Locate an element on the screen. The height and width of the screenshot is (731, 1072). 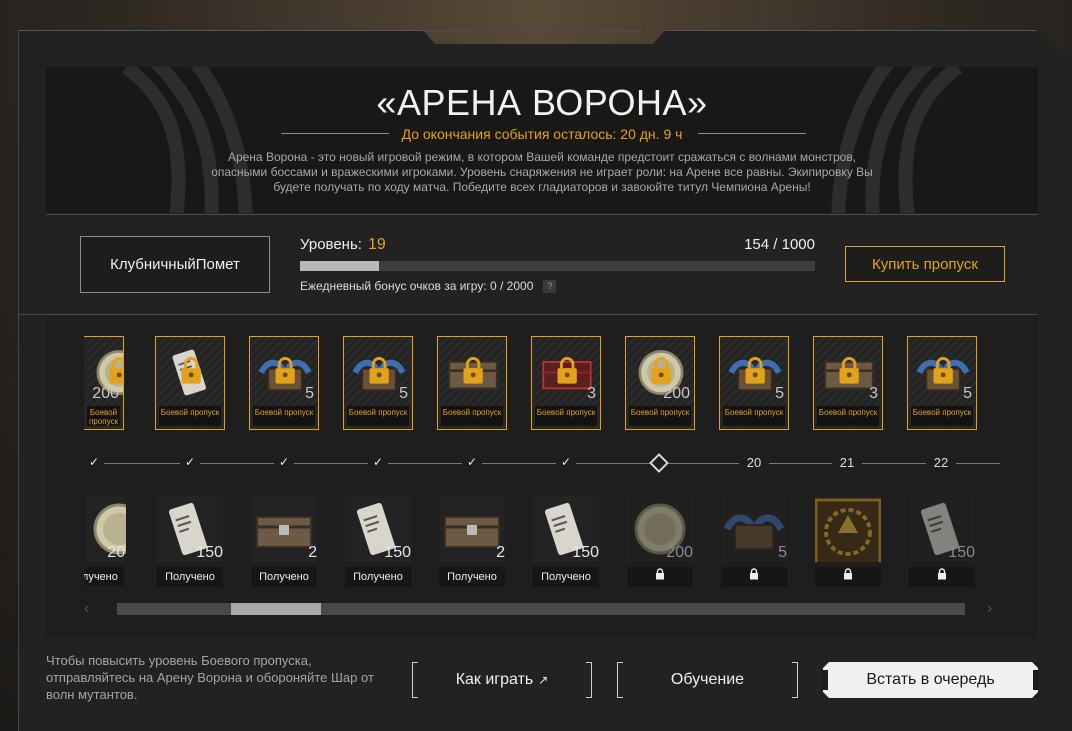
scroll-right-icon: › is located at coordinates (989, 609).